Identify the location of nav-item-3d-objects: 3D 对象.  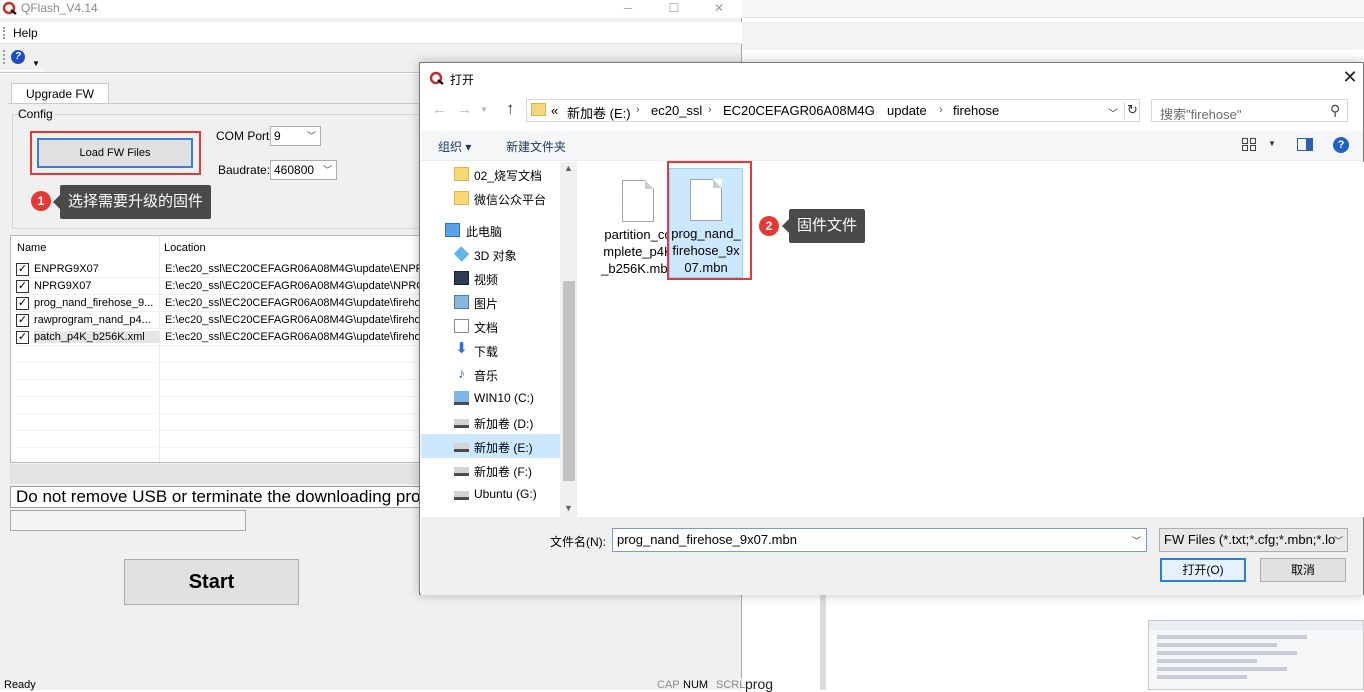
(491, 254).